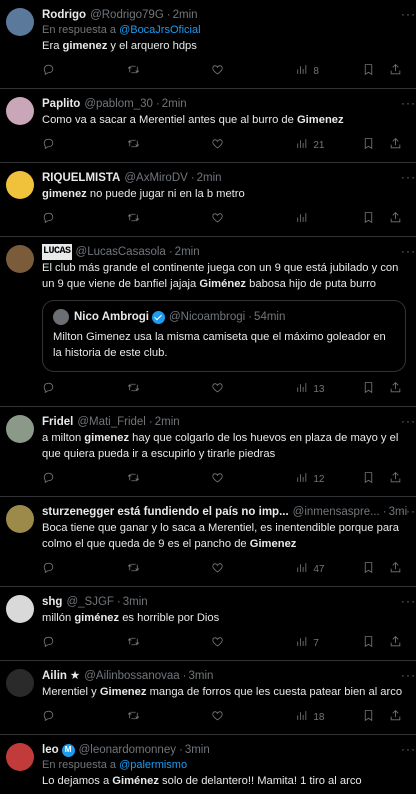  I want to click on author-name: Fridel, so click(57, 422).